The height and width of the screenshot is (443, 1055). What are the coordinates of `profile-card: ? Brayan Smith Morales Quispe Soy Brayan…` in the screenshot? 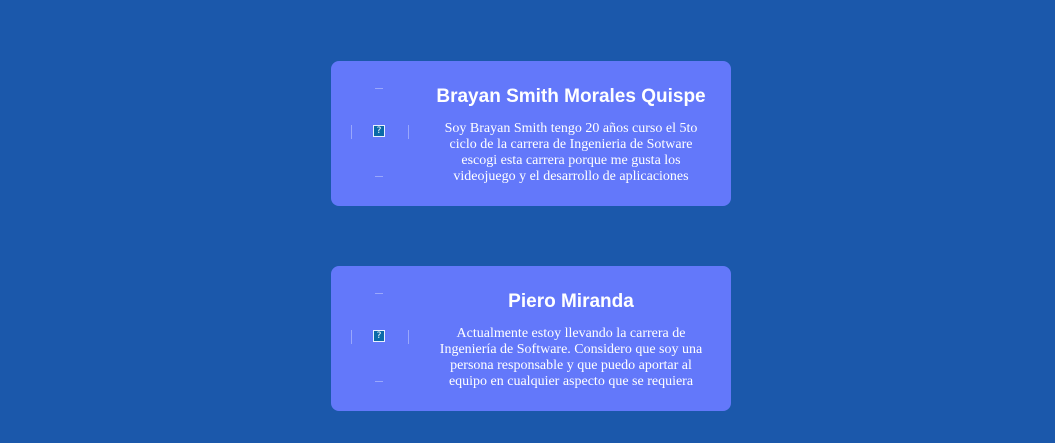 It's located at (531, 133).